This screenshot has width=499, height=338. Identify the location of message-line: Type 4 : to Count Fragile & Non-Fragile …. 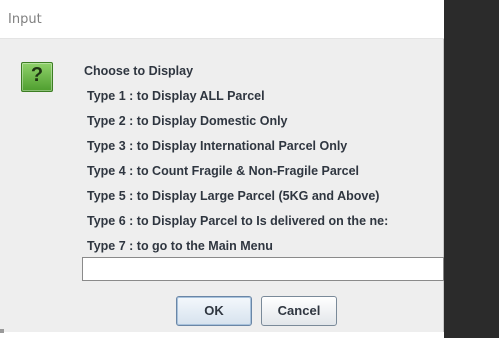
(223, 171).